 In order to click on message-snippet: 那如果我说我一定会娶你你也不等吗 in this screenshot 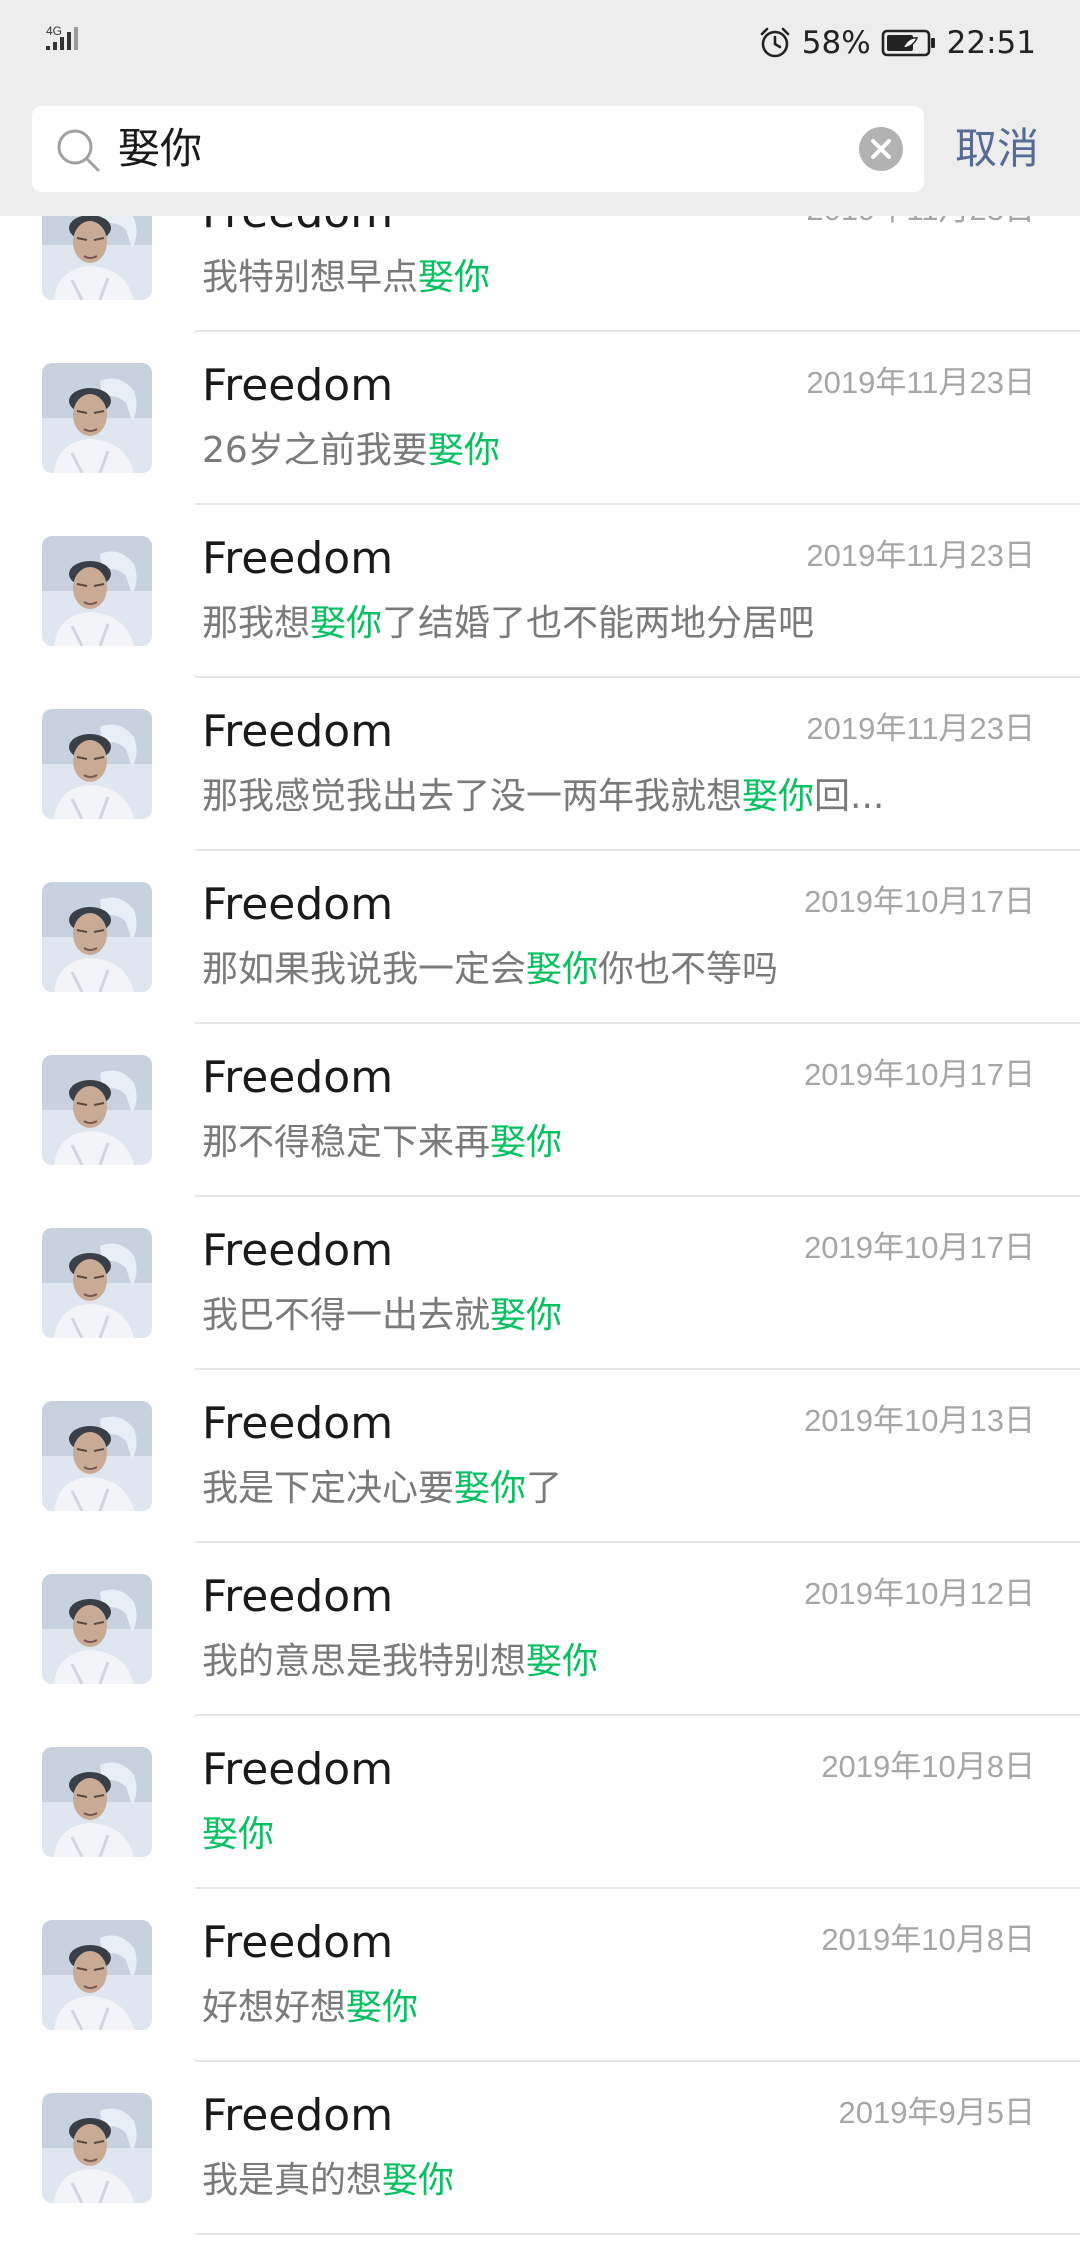, I will do `click(490, 970)`.